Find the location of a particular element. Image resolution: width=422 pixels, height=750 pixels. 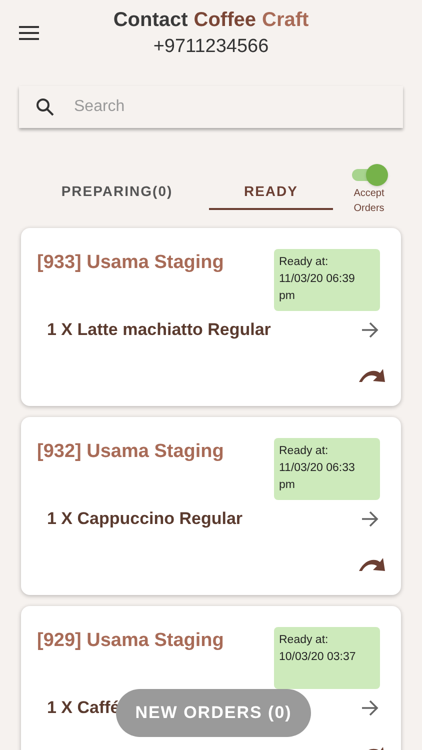

ready-time-text: 10/03/20 03:37 is located at coordinates (318, 657).